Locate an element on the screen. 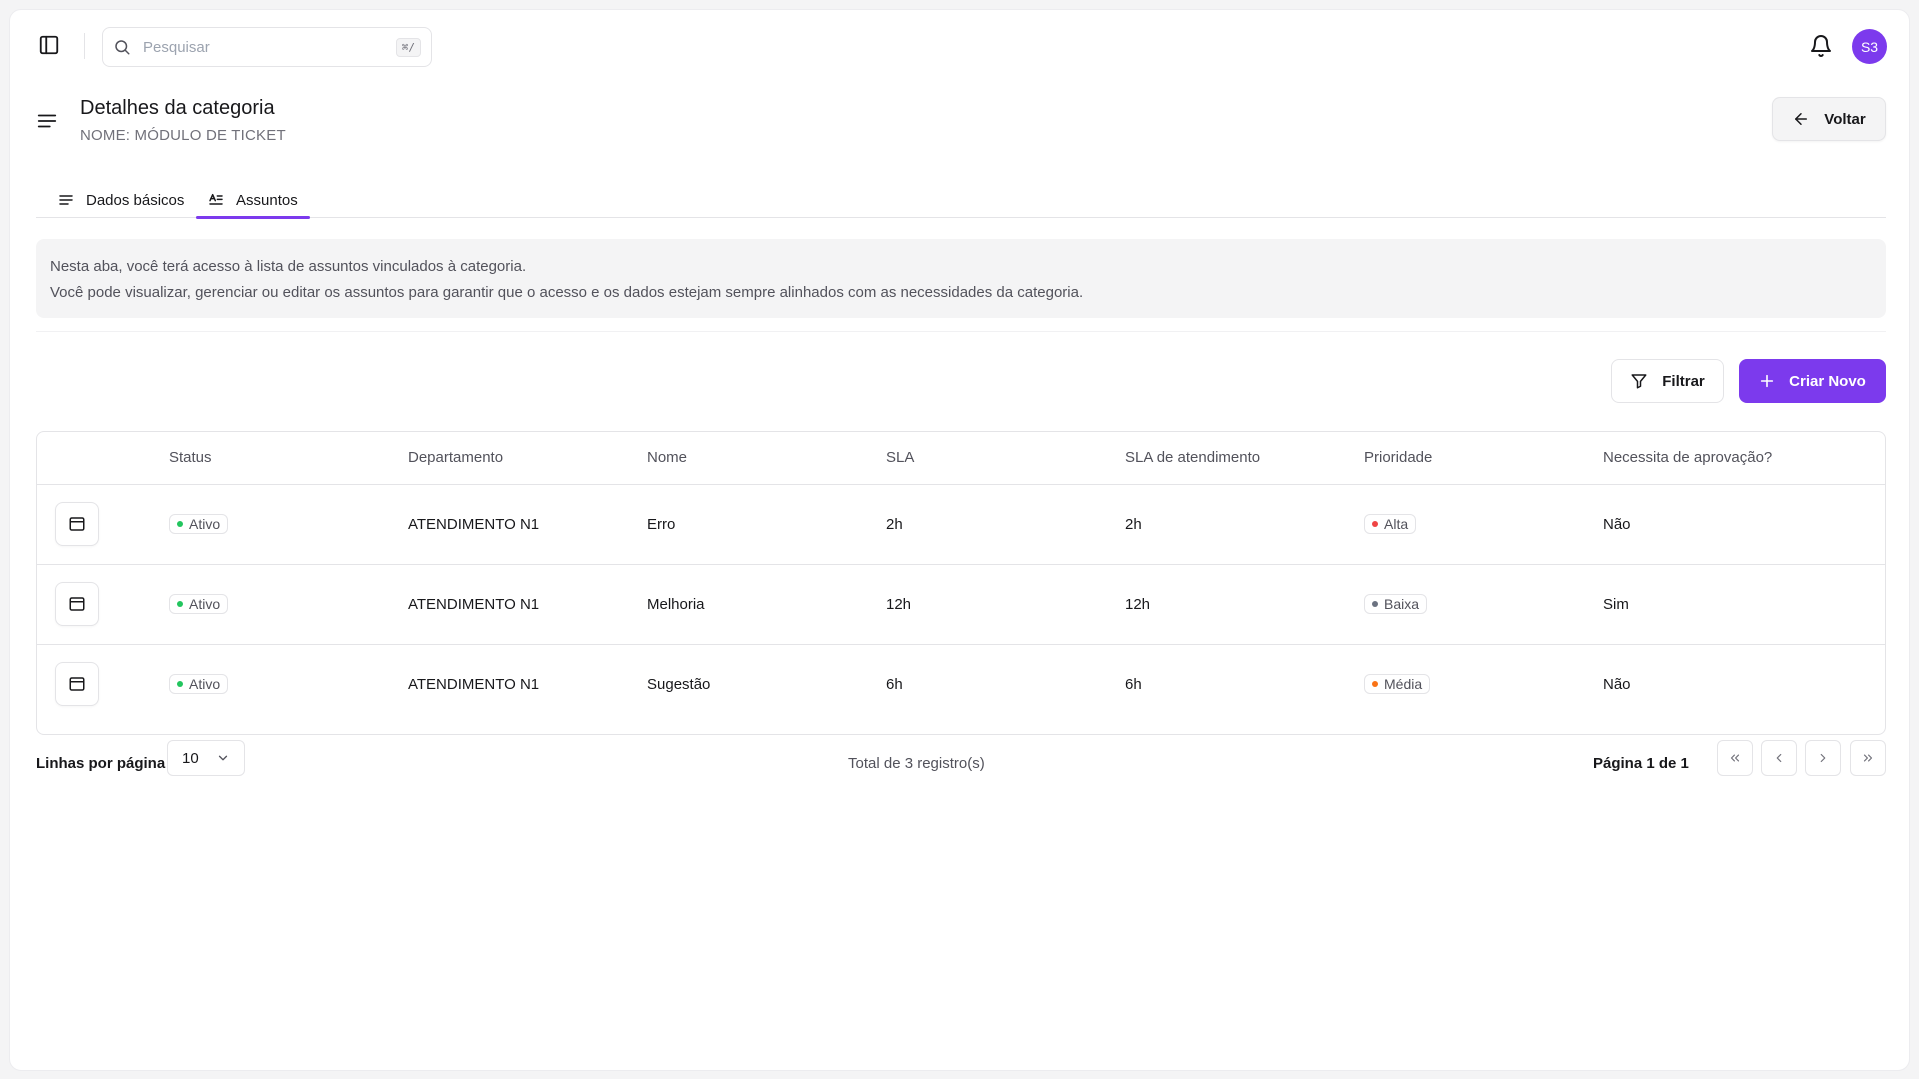 This screenshot has height=1079, width=1919. filter-button: Filtrar is located at coordinates (1667, 381).